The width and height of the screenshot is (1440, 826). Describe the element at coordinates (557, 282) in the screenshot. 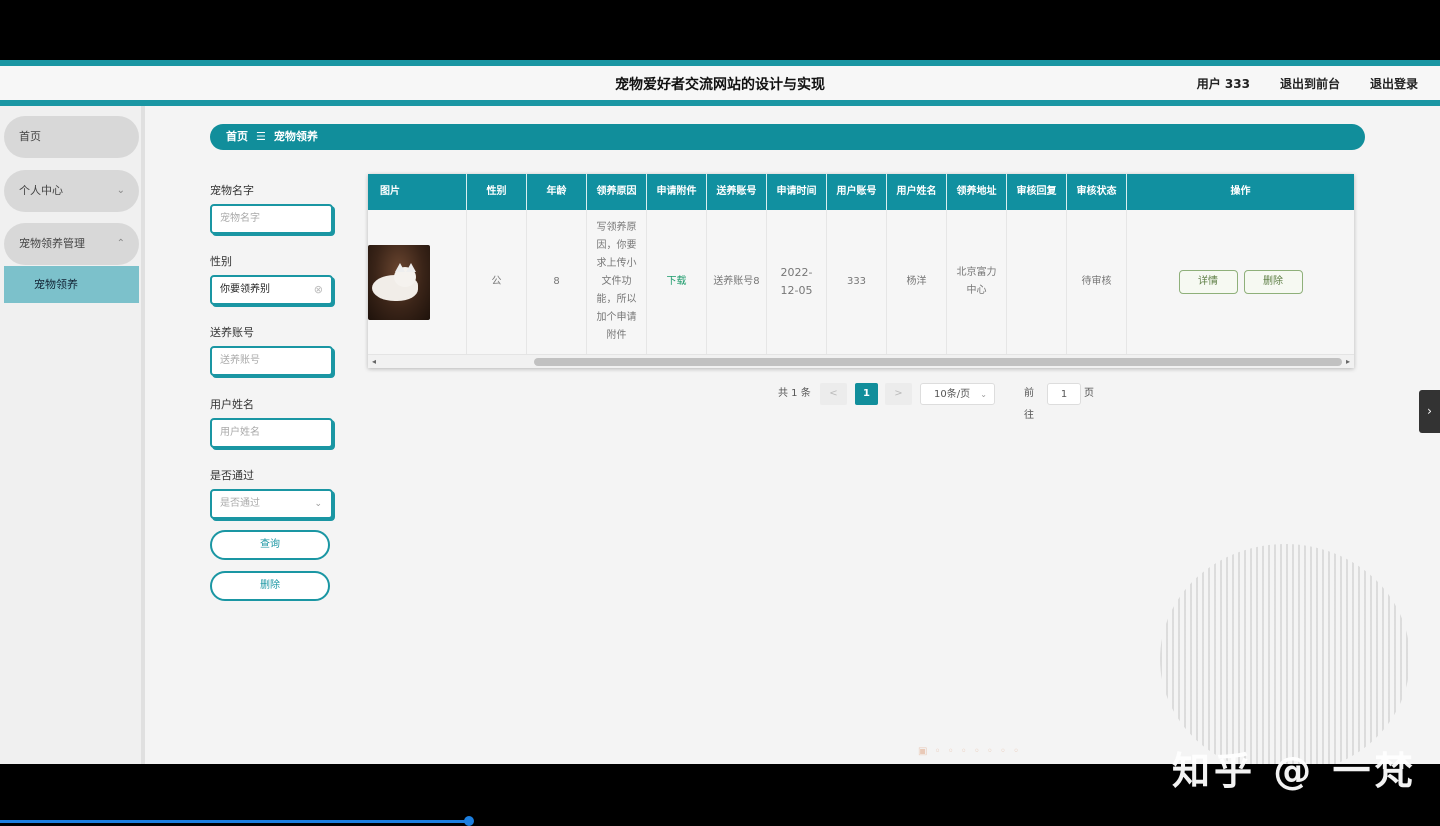

I see `age-cell: 8` at that location.